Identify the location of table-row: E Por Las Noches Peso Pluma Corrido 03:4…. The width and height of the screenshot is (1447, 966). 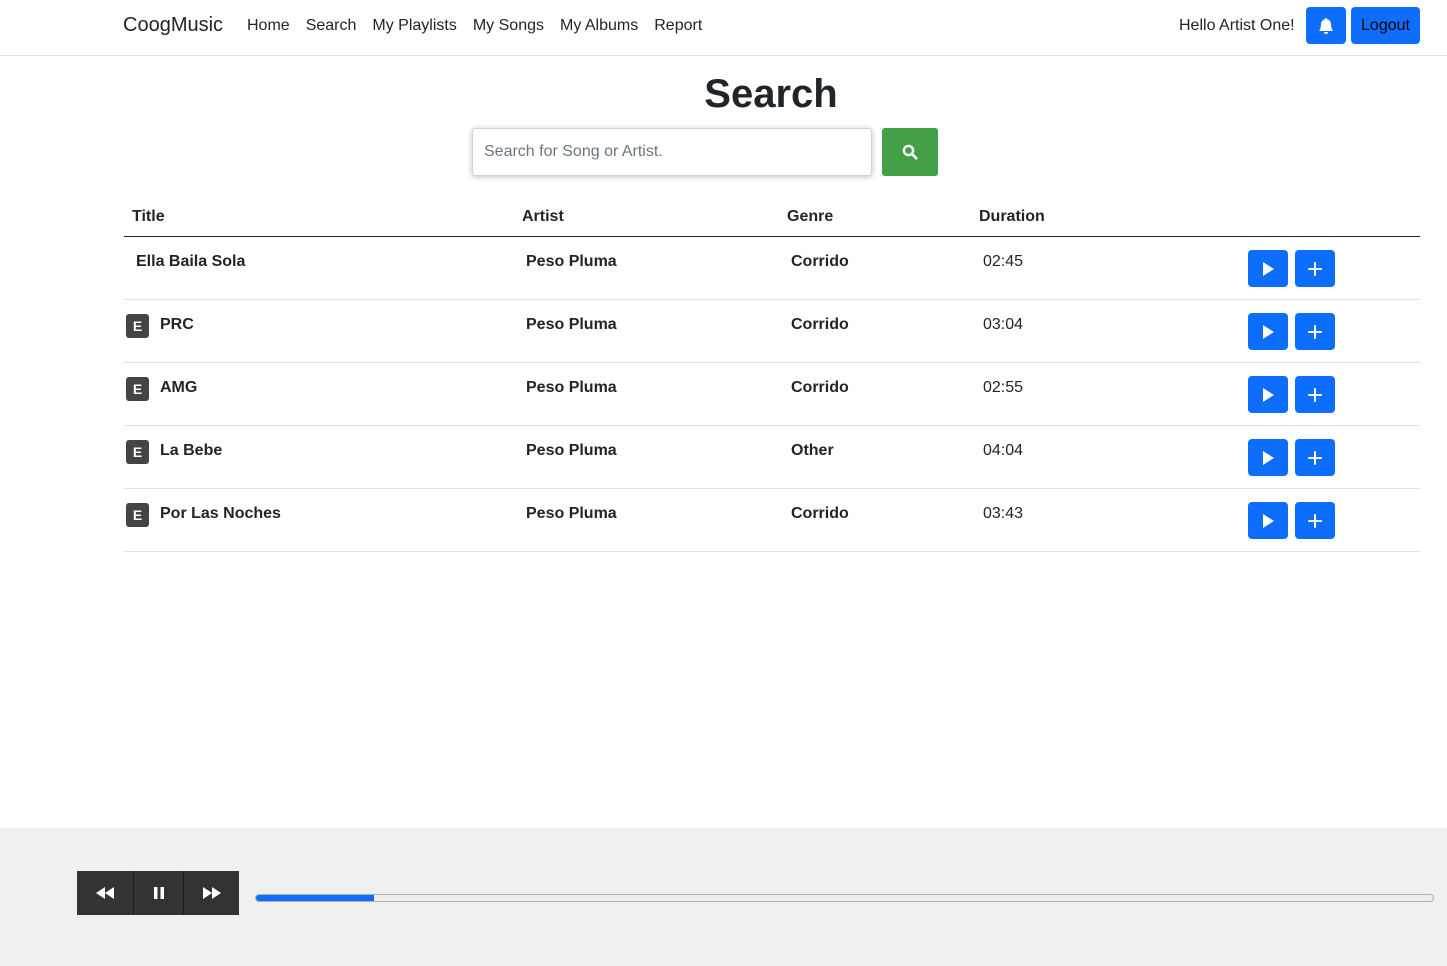
(772, 520).